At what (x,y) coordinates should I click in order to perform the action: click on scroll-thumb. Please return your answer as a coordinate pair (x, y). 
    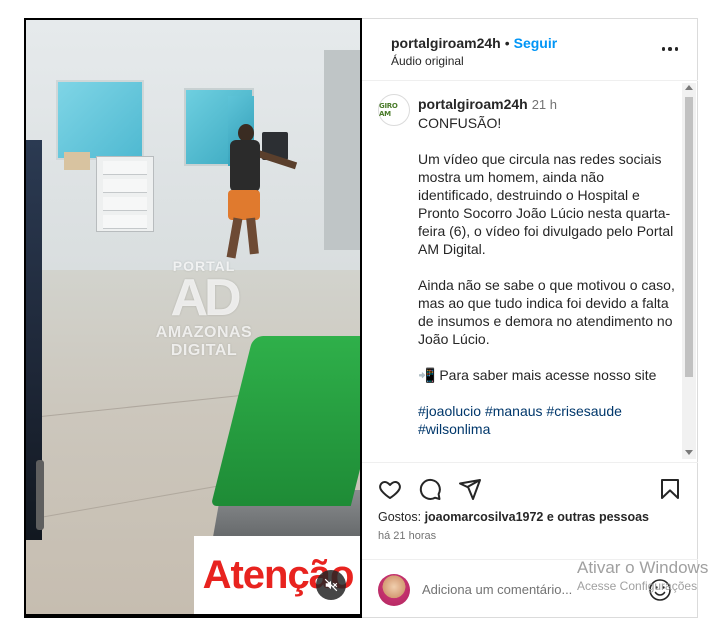
    Looking at the image, I should click on (689, 237).